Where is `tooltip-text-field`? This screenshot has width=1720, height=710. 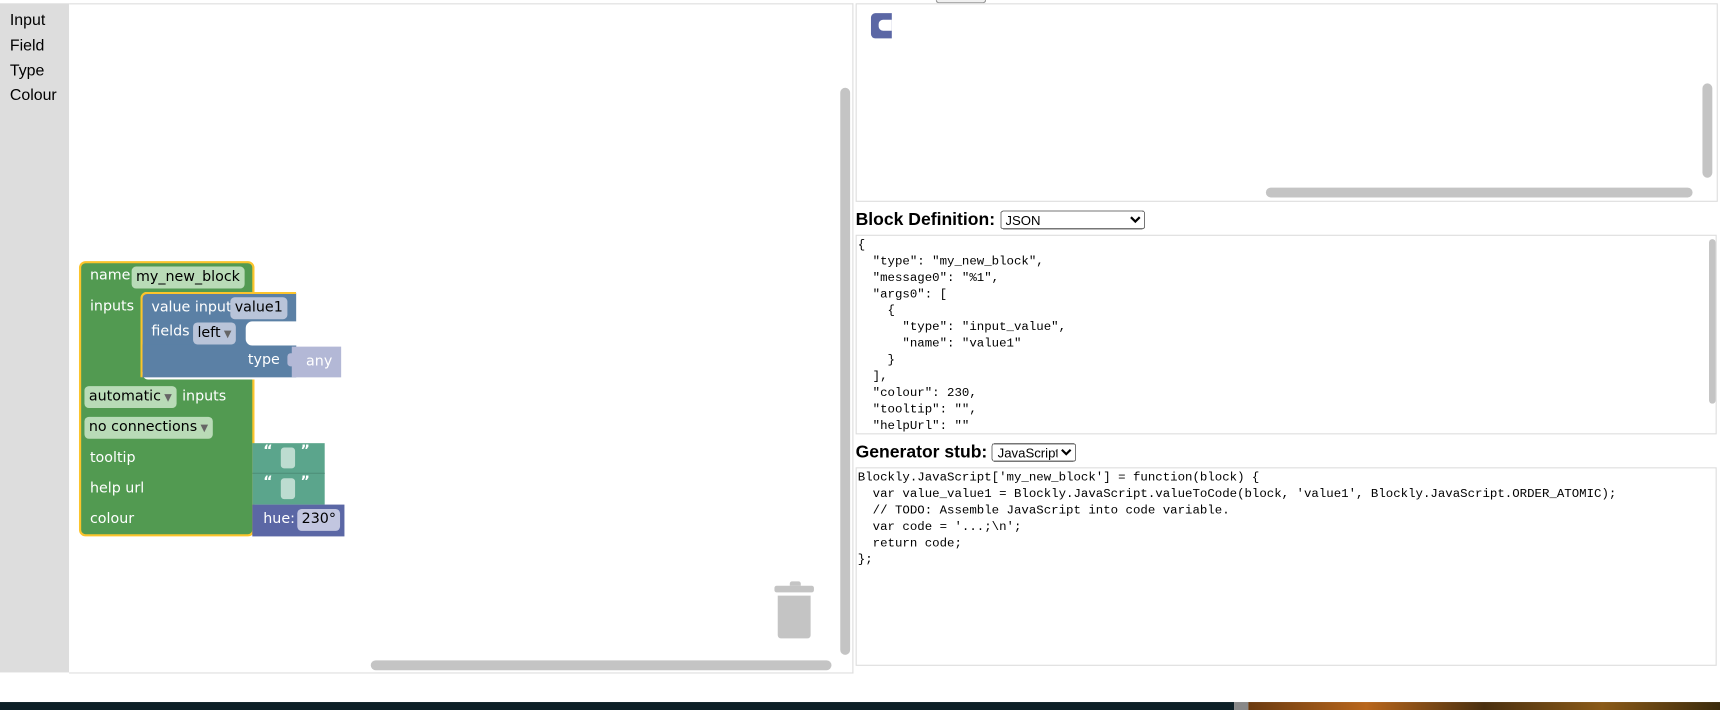 tooltip-text-field is located at coordinates (288, 458).